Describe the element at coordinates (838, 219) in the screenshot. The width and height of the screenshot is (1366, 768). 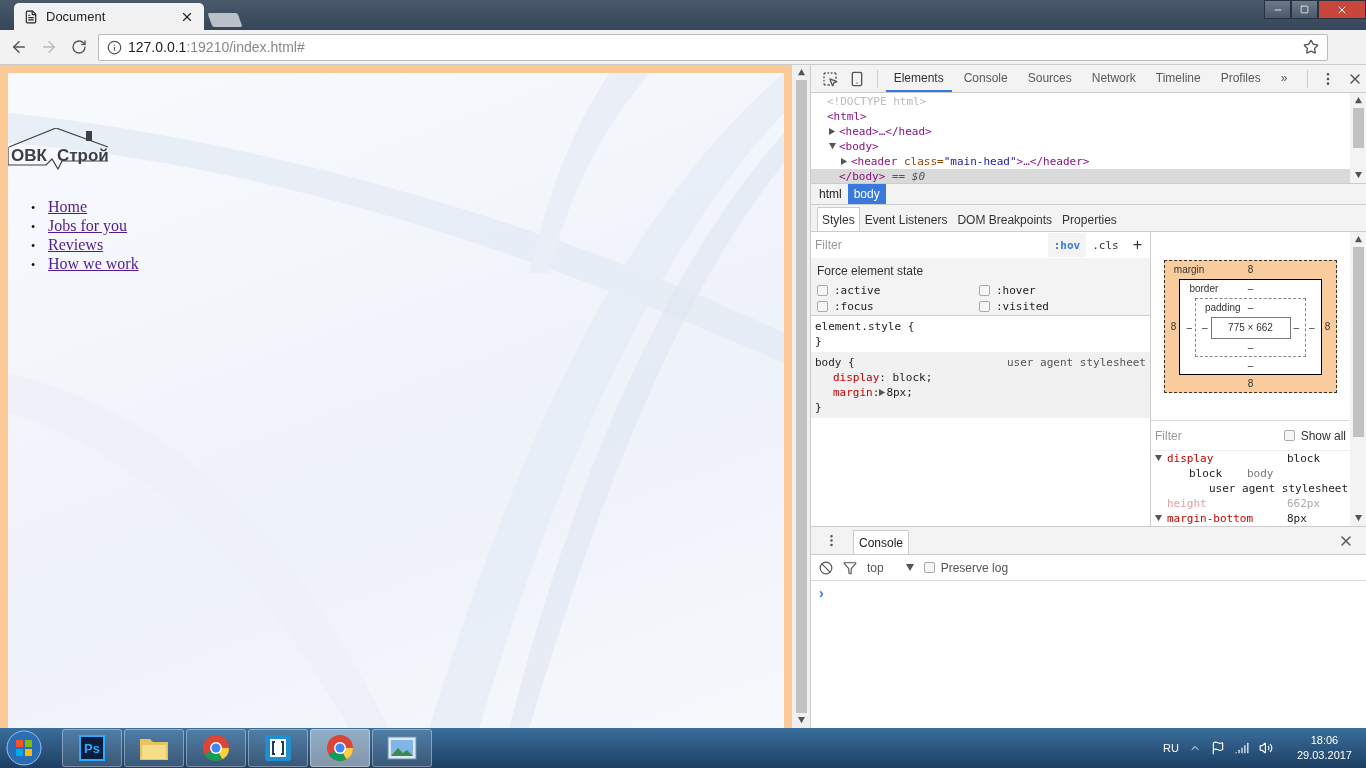
I see `panel-tab: Styles` at that location.